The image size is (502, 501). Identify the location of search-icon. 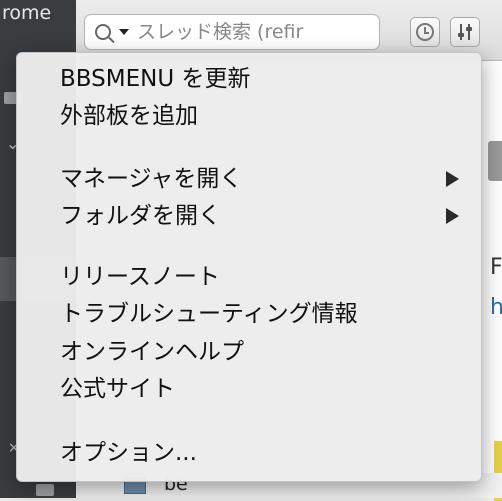
(103, 32).